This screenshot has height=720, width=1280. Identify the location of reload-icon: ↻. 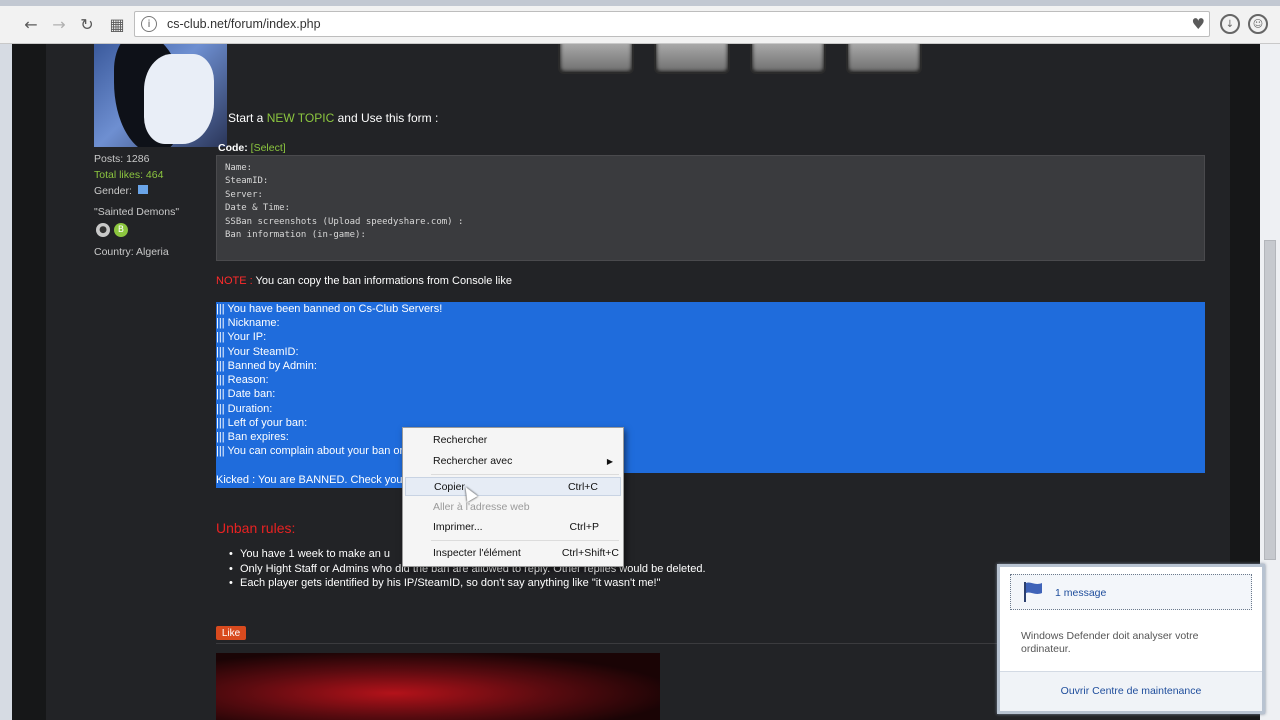
(87, 24).